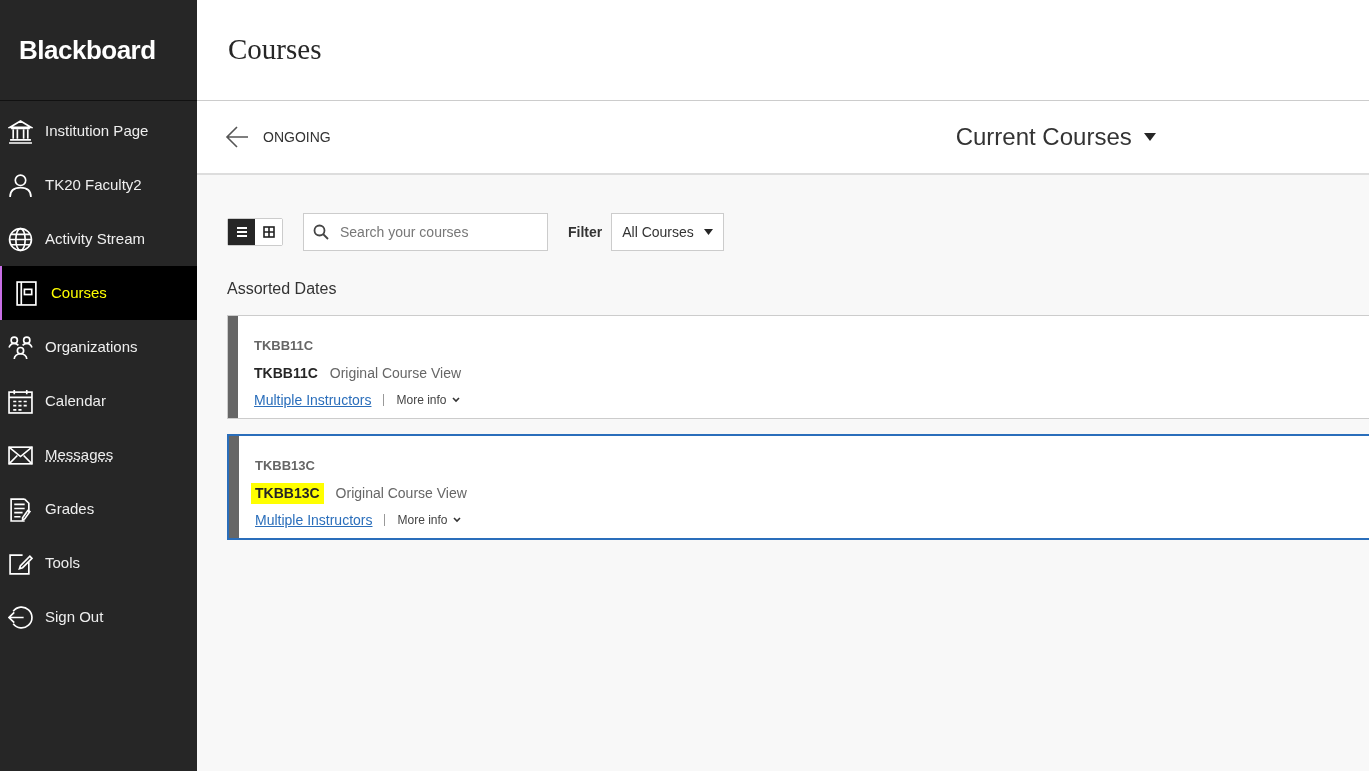  Describe the element at coordinates (20, 401) in the screenshot. I see `calendar-icon` at that location.